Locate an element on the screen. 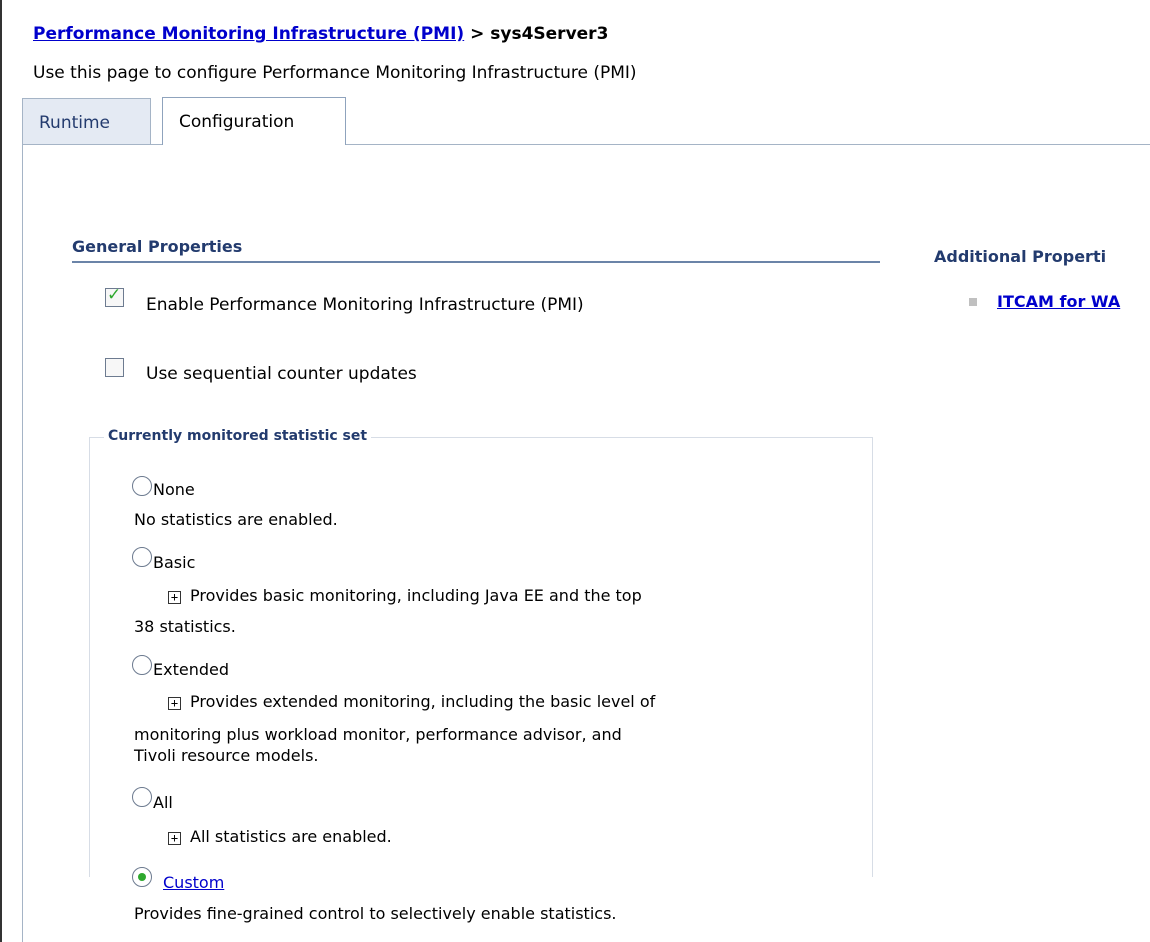 The width and height of the screenshot is (1150, 942). radio-extended-label: Extended is located at coordinates (191, 669).